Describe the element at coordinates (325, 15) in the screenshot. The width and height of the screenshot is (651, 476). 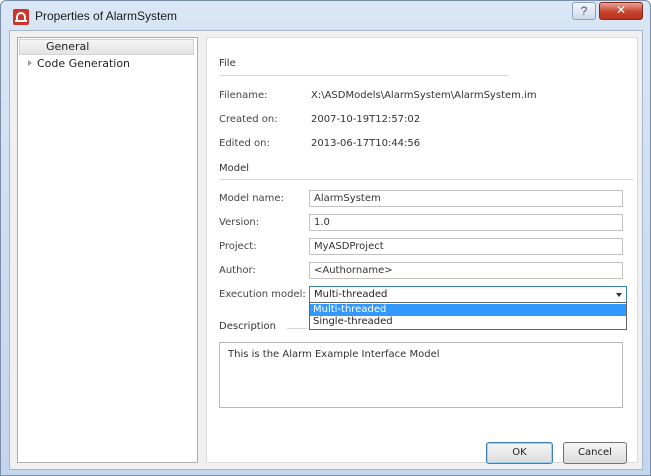
I see `title-bar: Properties of AlarmSystem ? ✕` at that location.